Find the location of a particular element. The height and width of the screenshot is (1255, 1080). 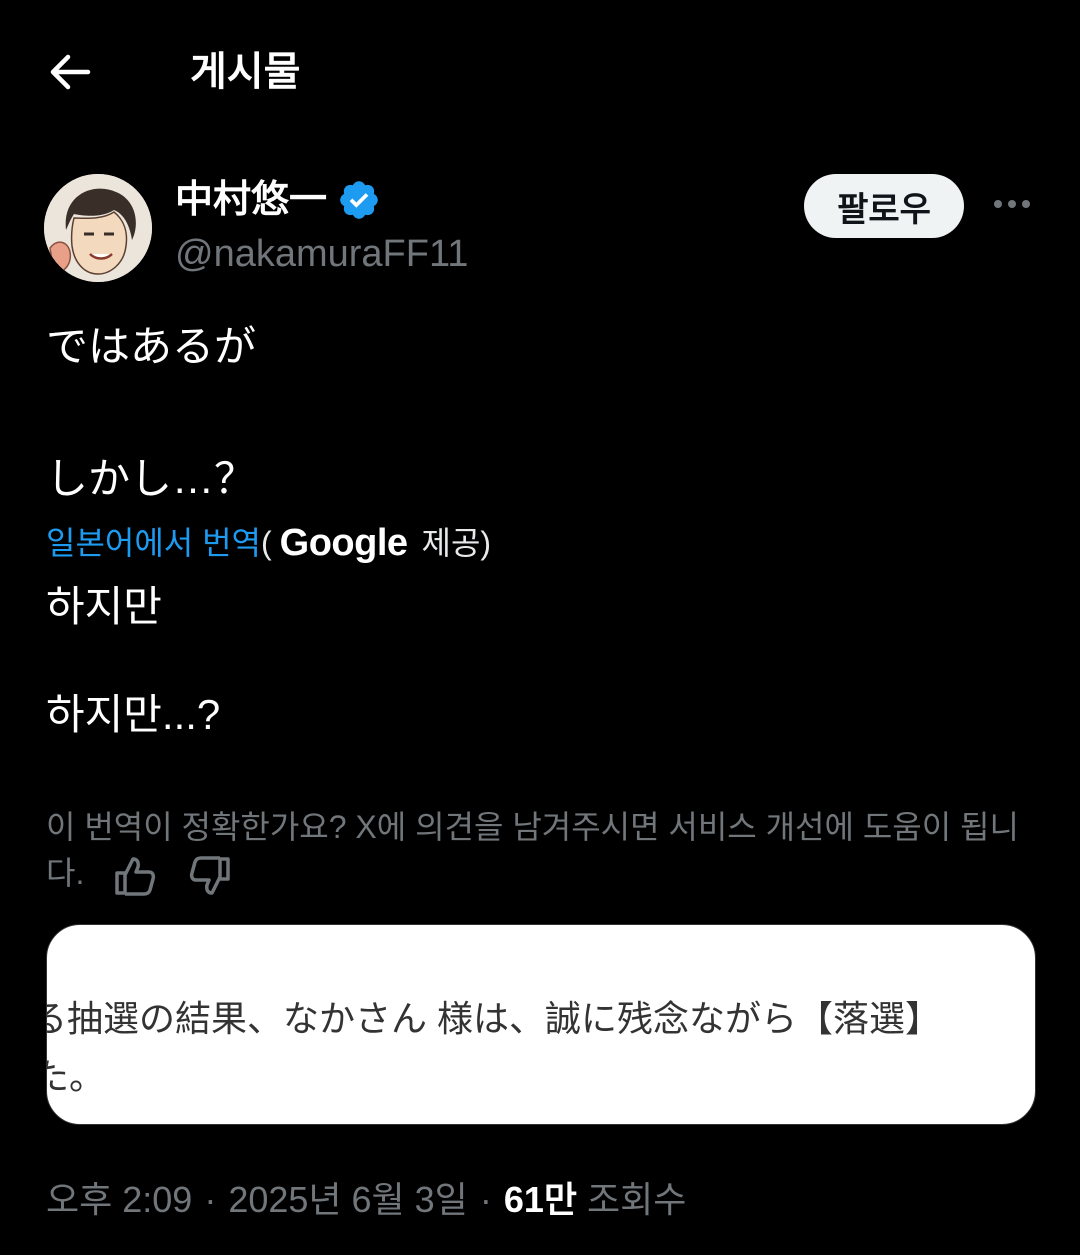

image-text-line-2: た。 is located at coordinates (76, 1076).